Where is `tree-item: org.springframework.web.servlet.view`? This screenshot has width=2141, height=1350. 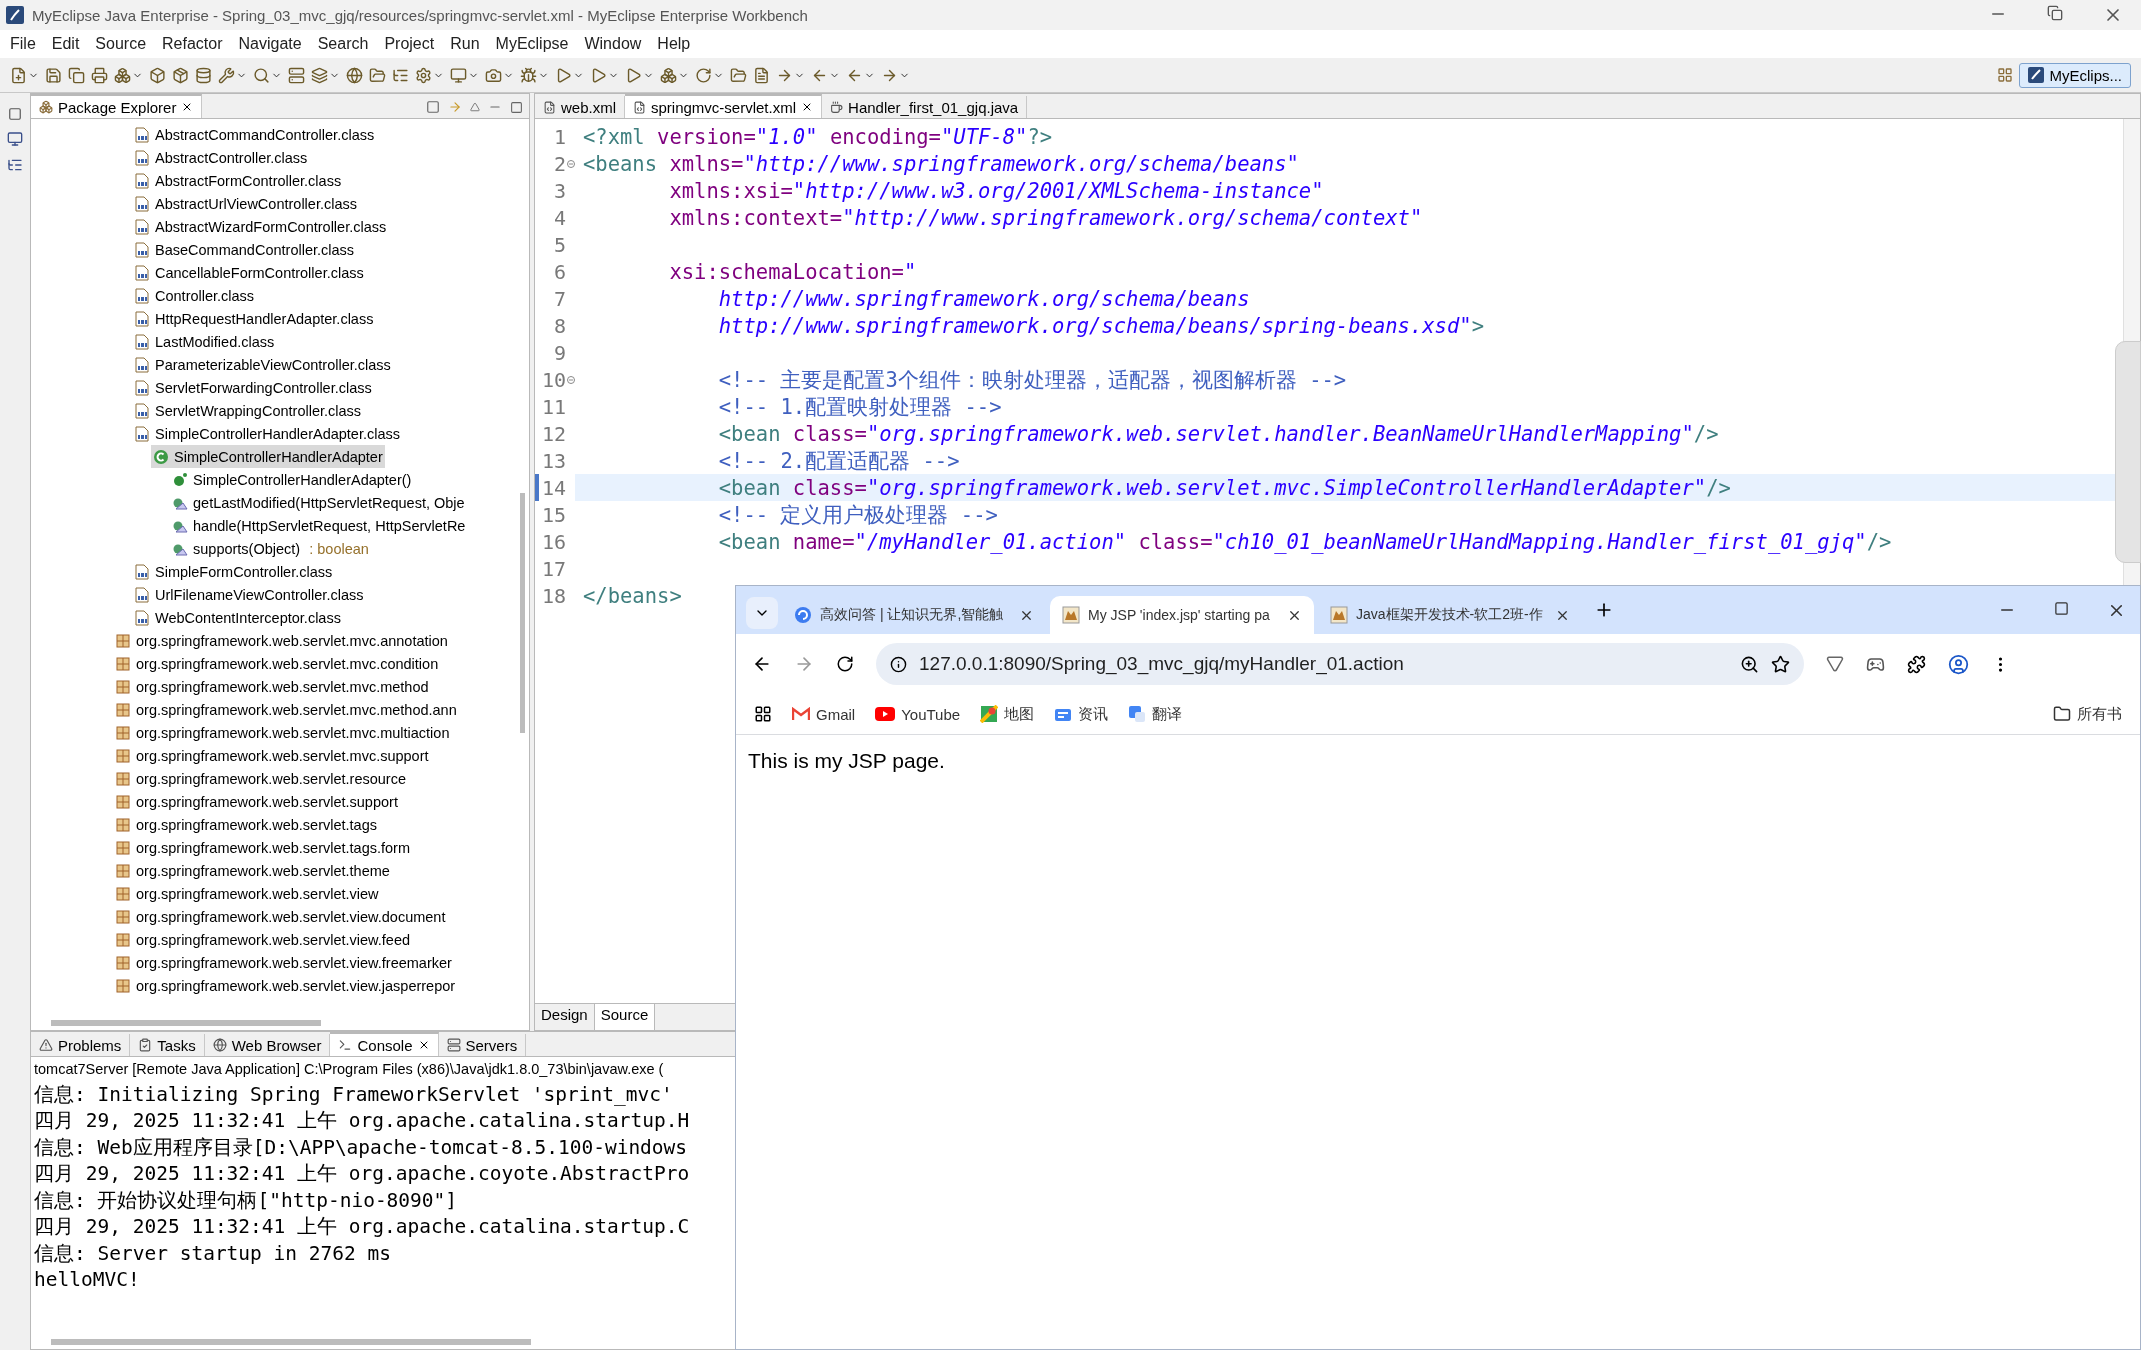
tree-item: org.springframework.web.servlet.view is located at coordinates (247, 893).